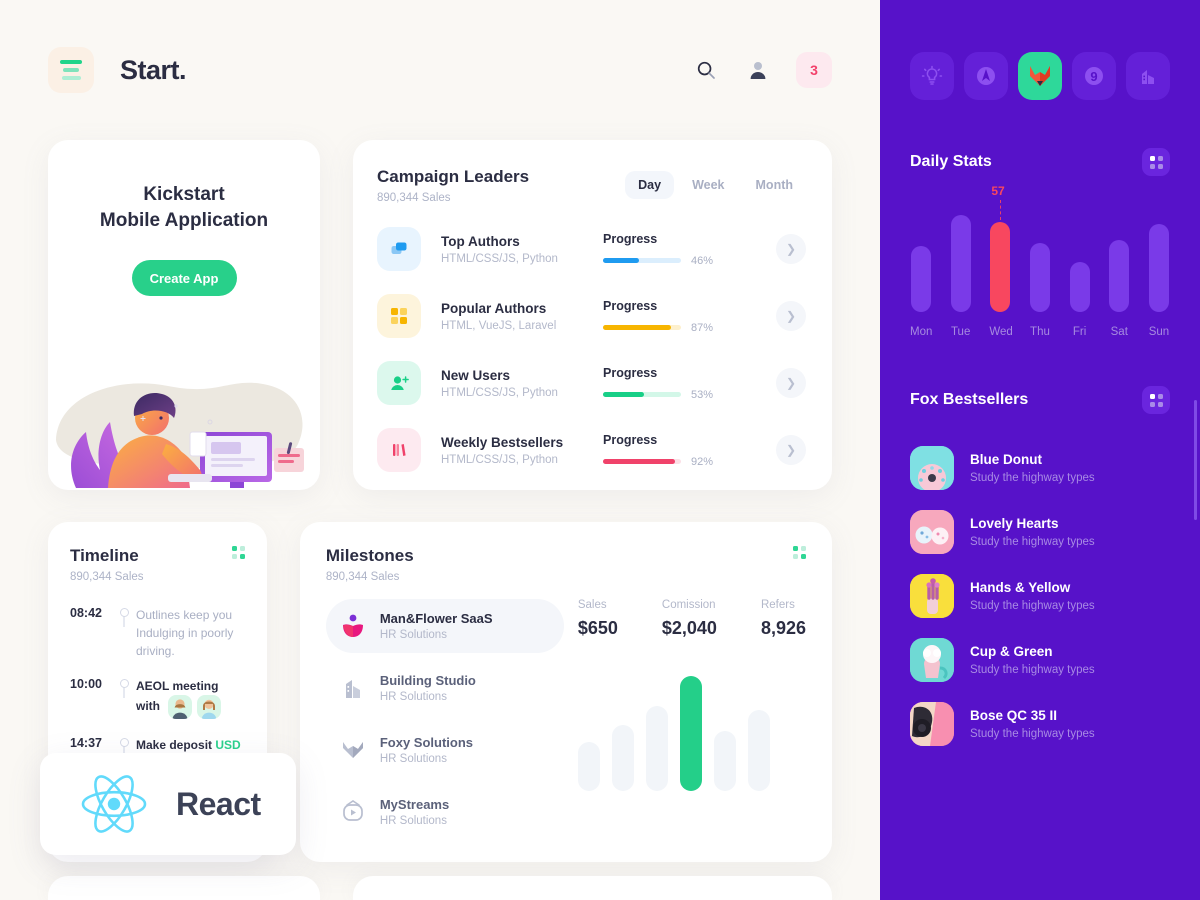 The height and width of the screenshot is (900, 1200). What do you see at coordinates (932, 76) in the screenshot?
I see `lightbulb-icon` at bounding box center [932, 76].